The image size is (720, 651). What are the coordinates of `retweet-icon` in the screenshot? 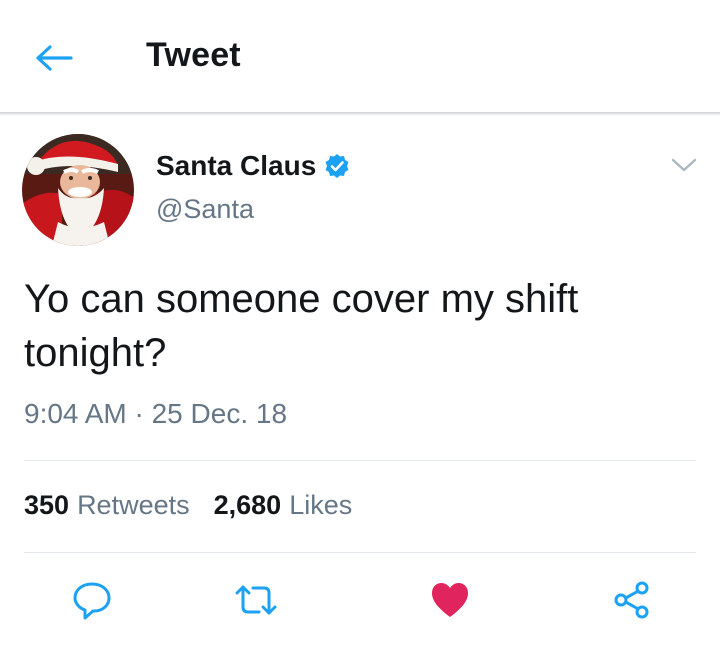 It's located at (256, 600).